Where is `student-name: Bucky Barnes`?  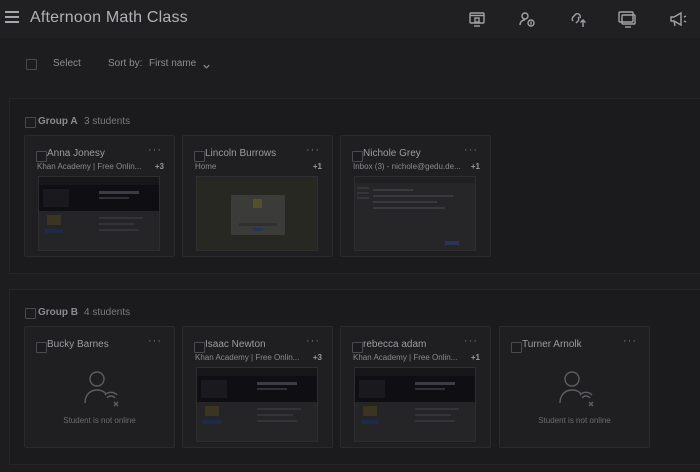 student-name: Bucky Barnes is located at coordinates (78, 344).